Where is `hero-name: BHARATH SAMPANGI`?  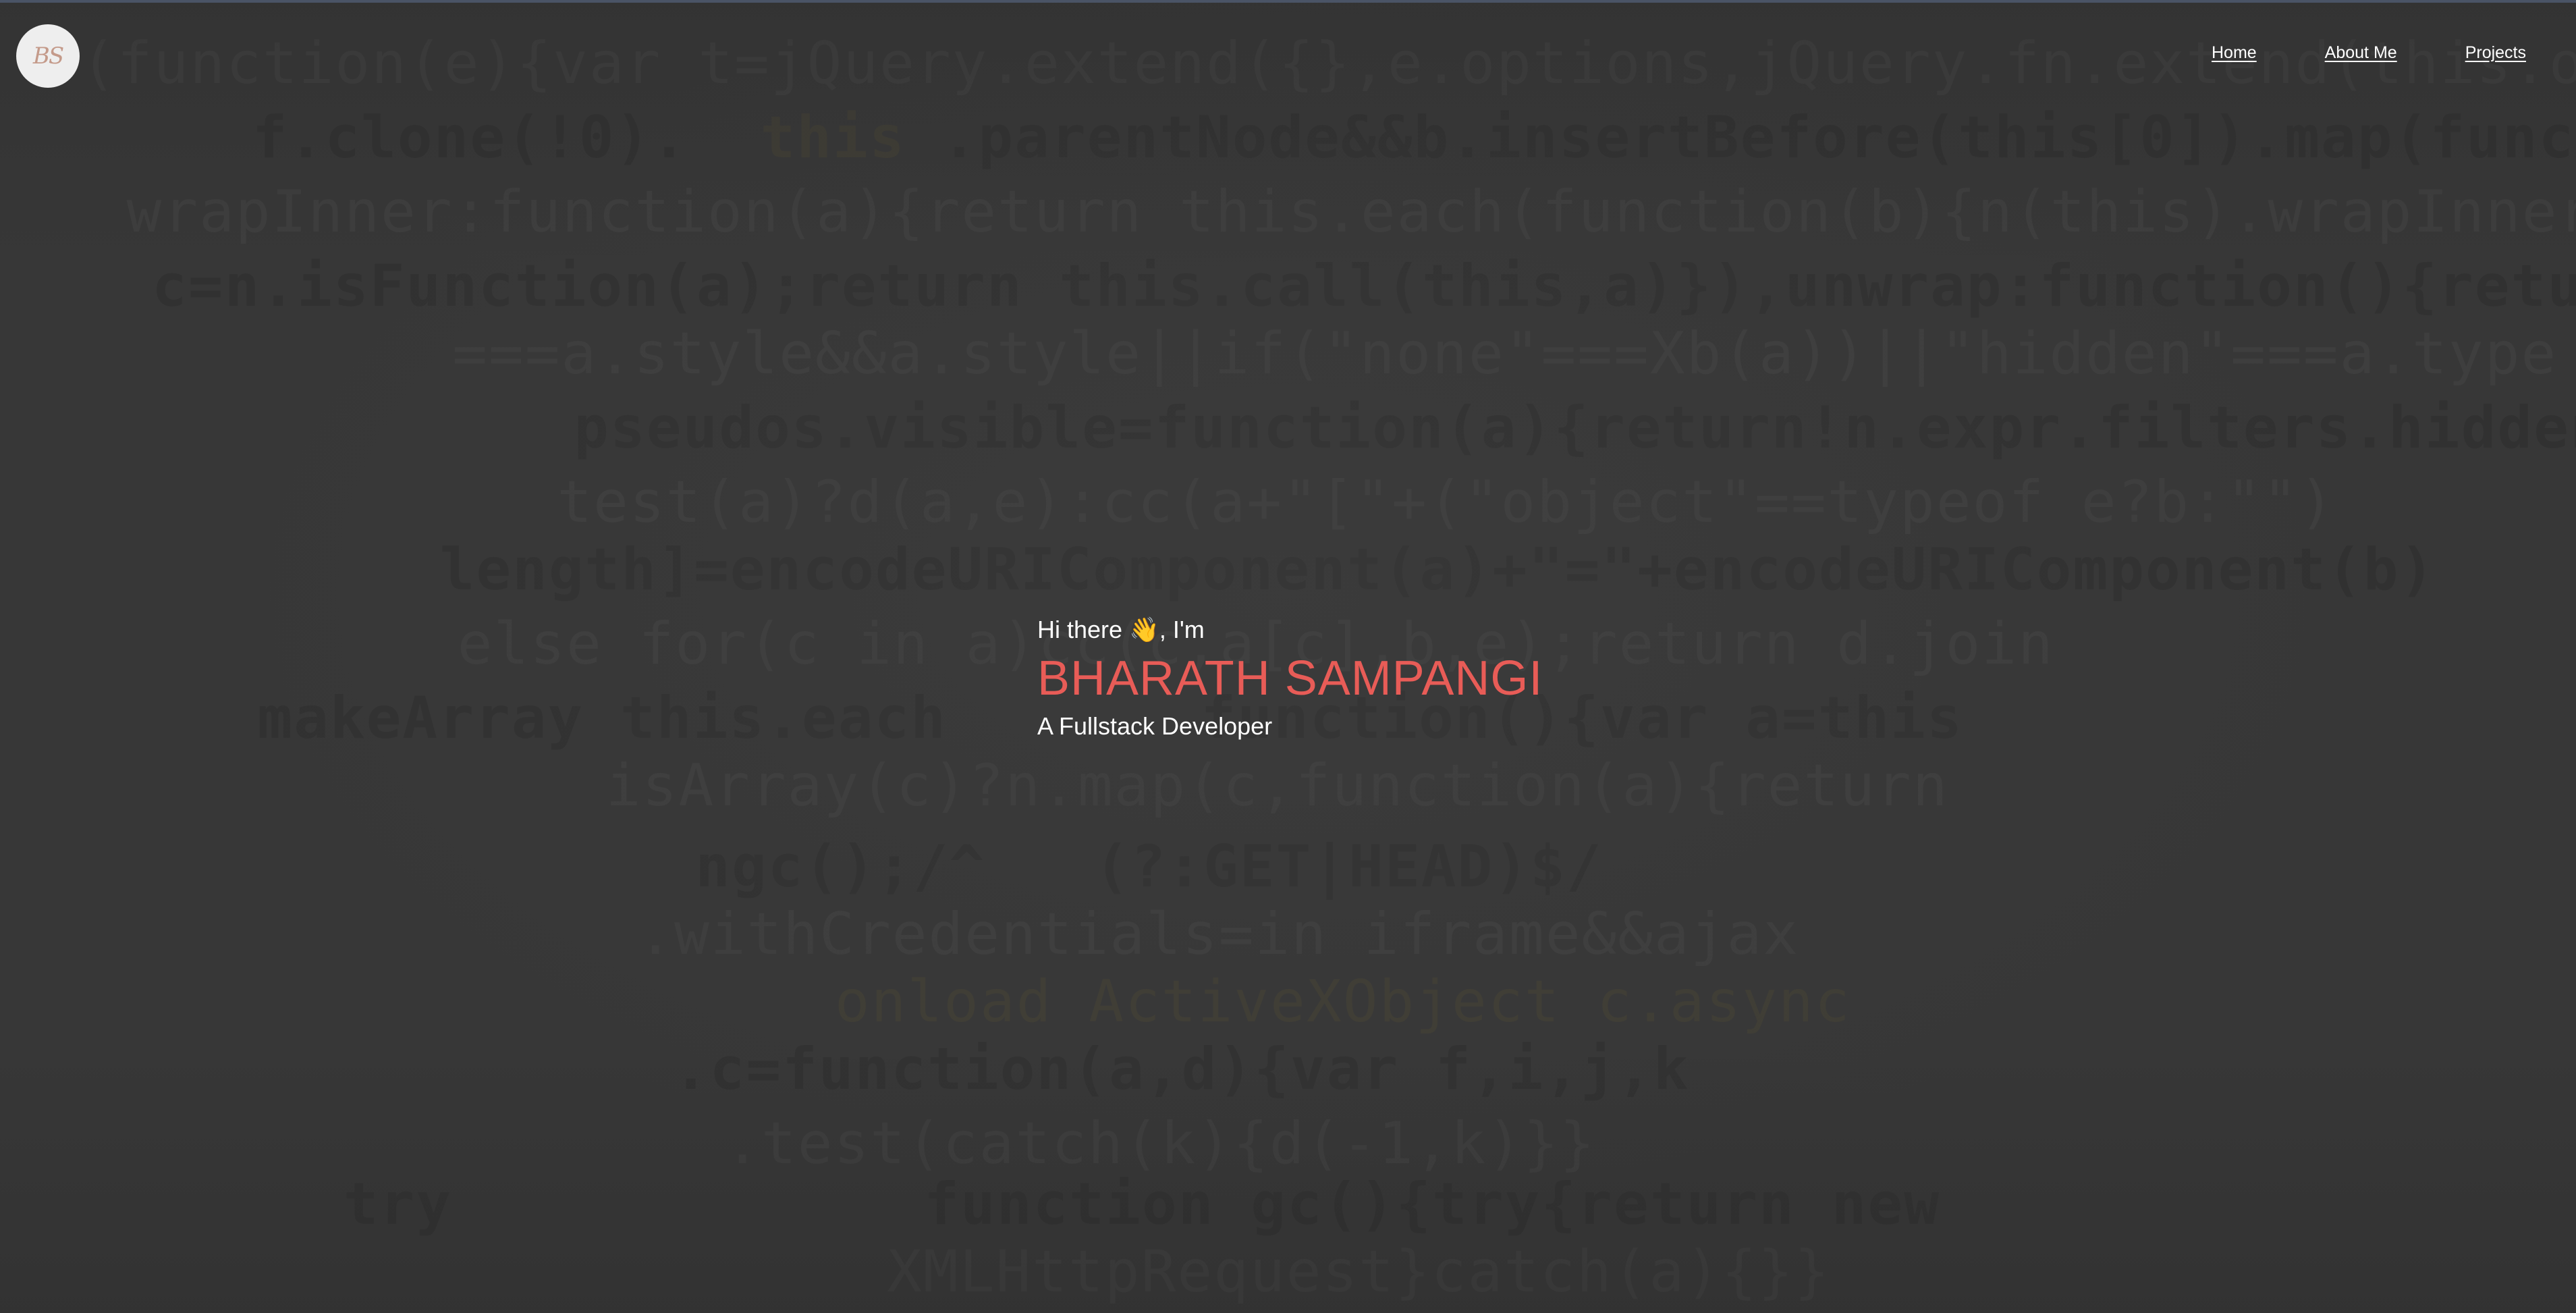 hero-name: BHARATH SAMPANGI is located at coordinates (1290, 678).